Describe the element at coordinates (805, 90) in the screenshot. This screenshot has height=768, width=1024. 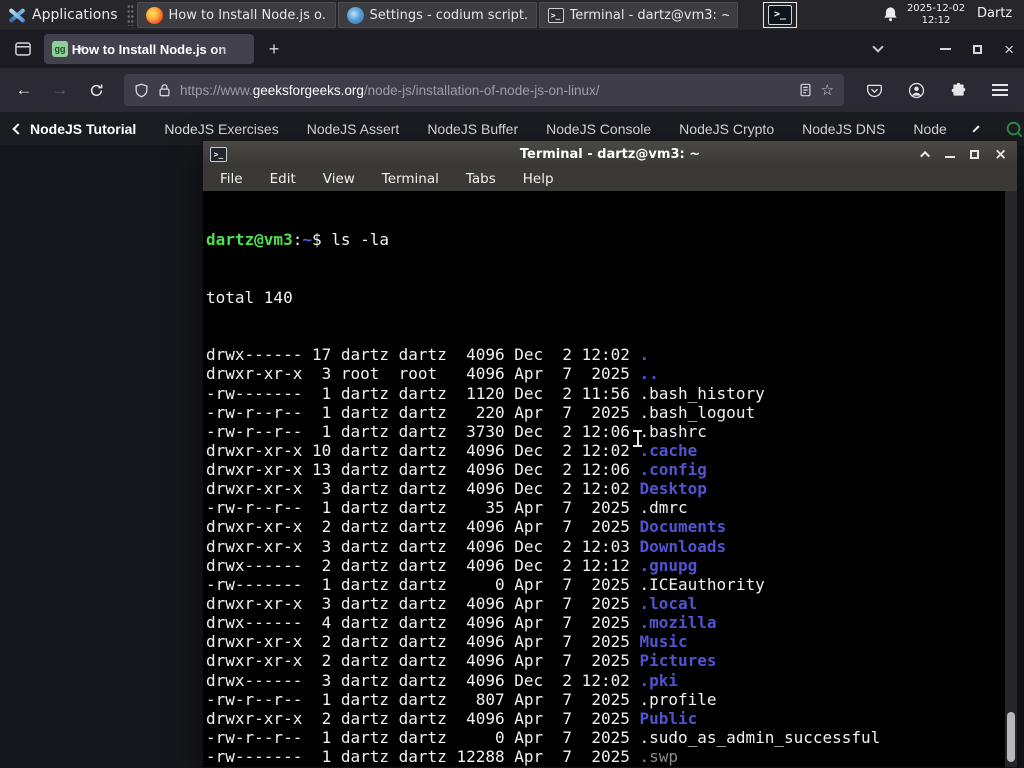
I see `reader-mode-icon` at that location.